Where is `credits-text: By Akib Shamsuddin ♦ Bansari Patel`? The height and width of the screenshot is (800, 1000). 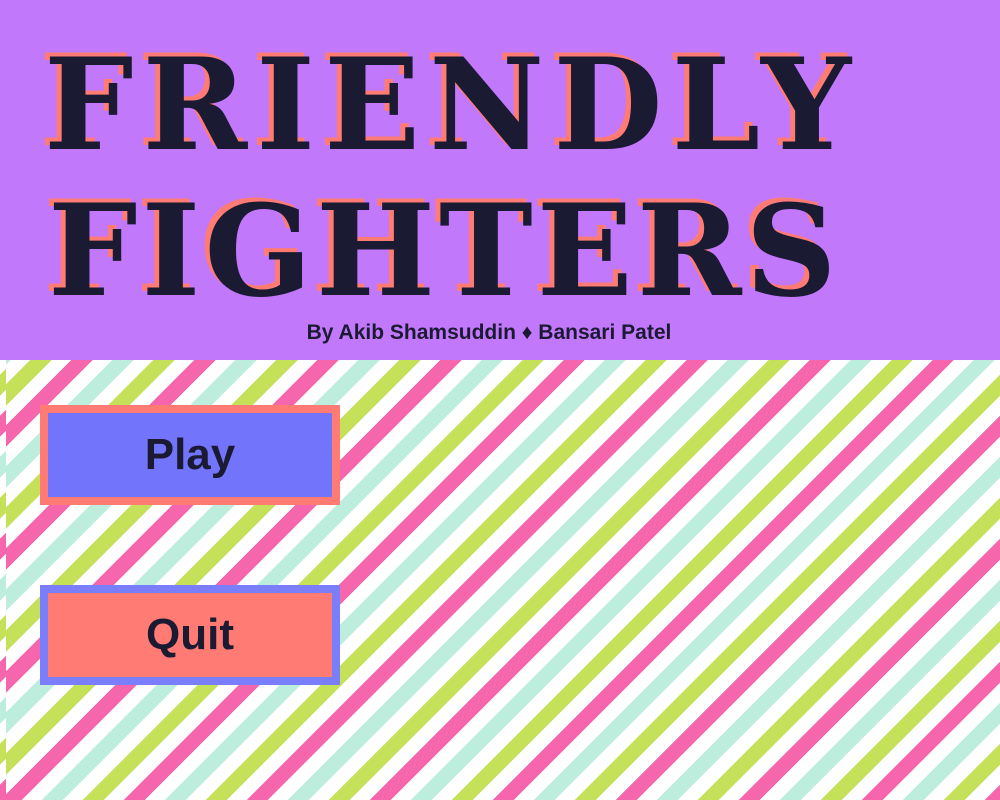
credits-text: By Akib Shamsuddin ♦ Bansari Patel is located at coordinates (489, 332).